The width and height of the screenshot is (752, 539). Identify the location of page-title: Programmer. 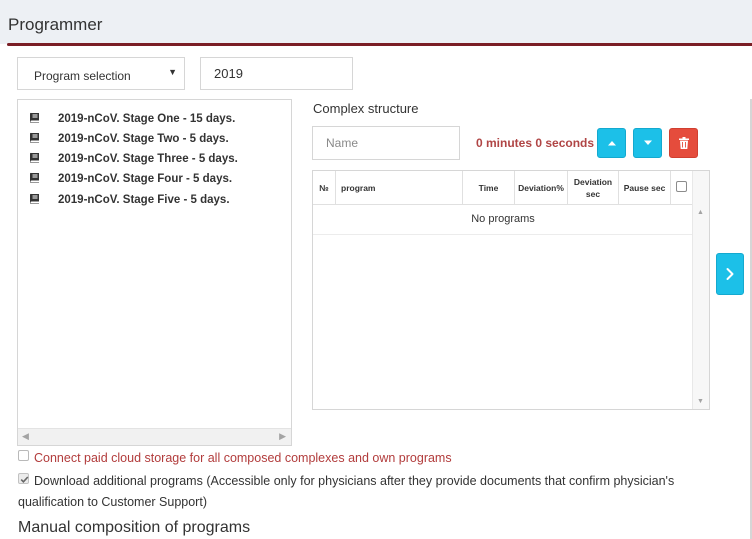
(55, 24).